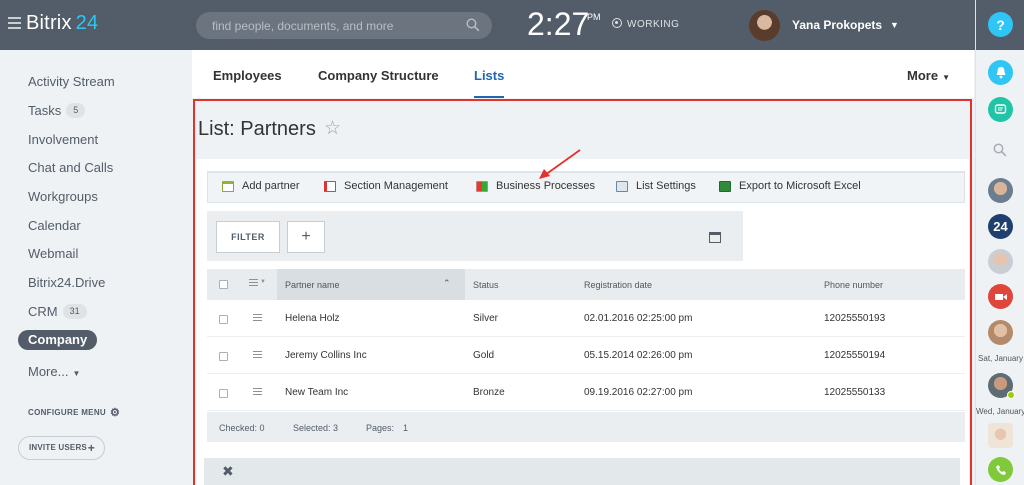 Image resolution: width=1024 pixels, height=485 pixels. I want to click on tab-more: More ▼, so click(928, 75).